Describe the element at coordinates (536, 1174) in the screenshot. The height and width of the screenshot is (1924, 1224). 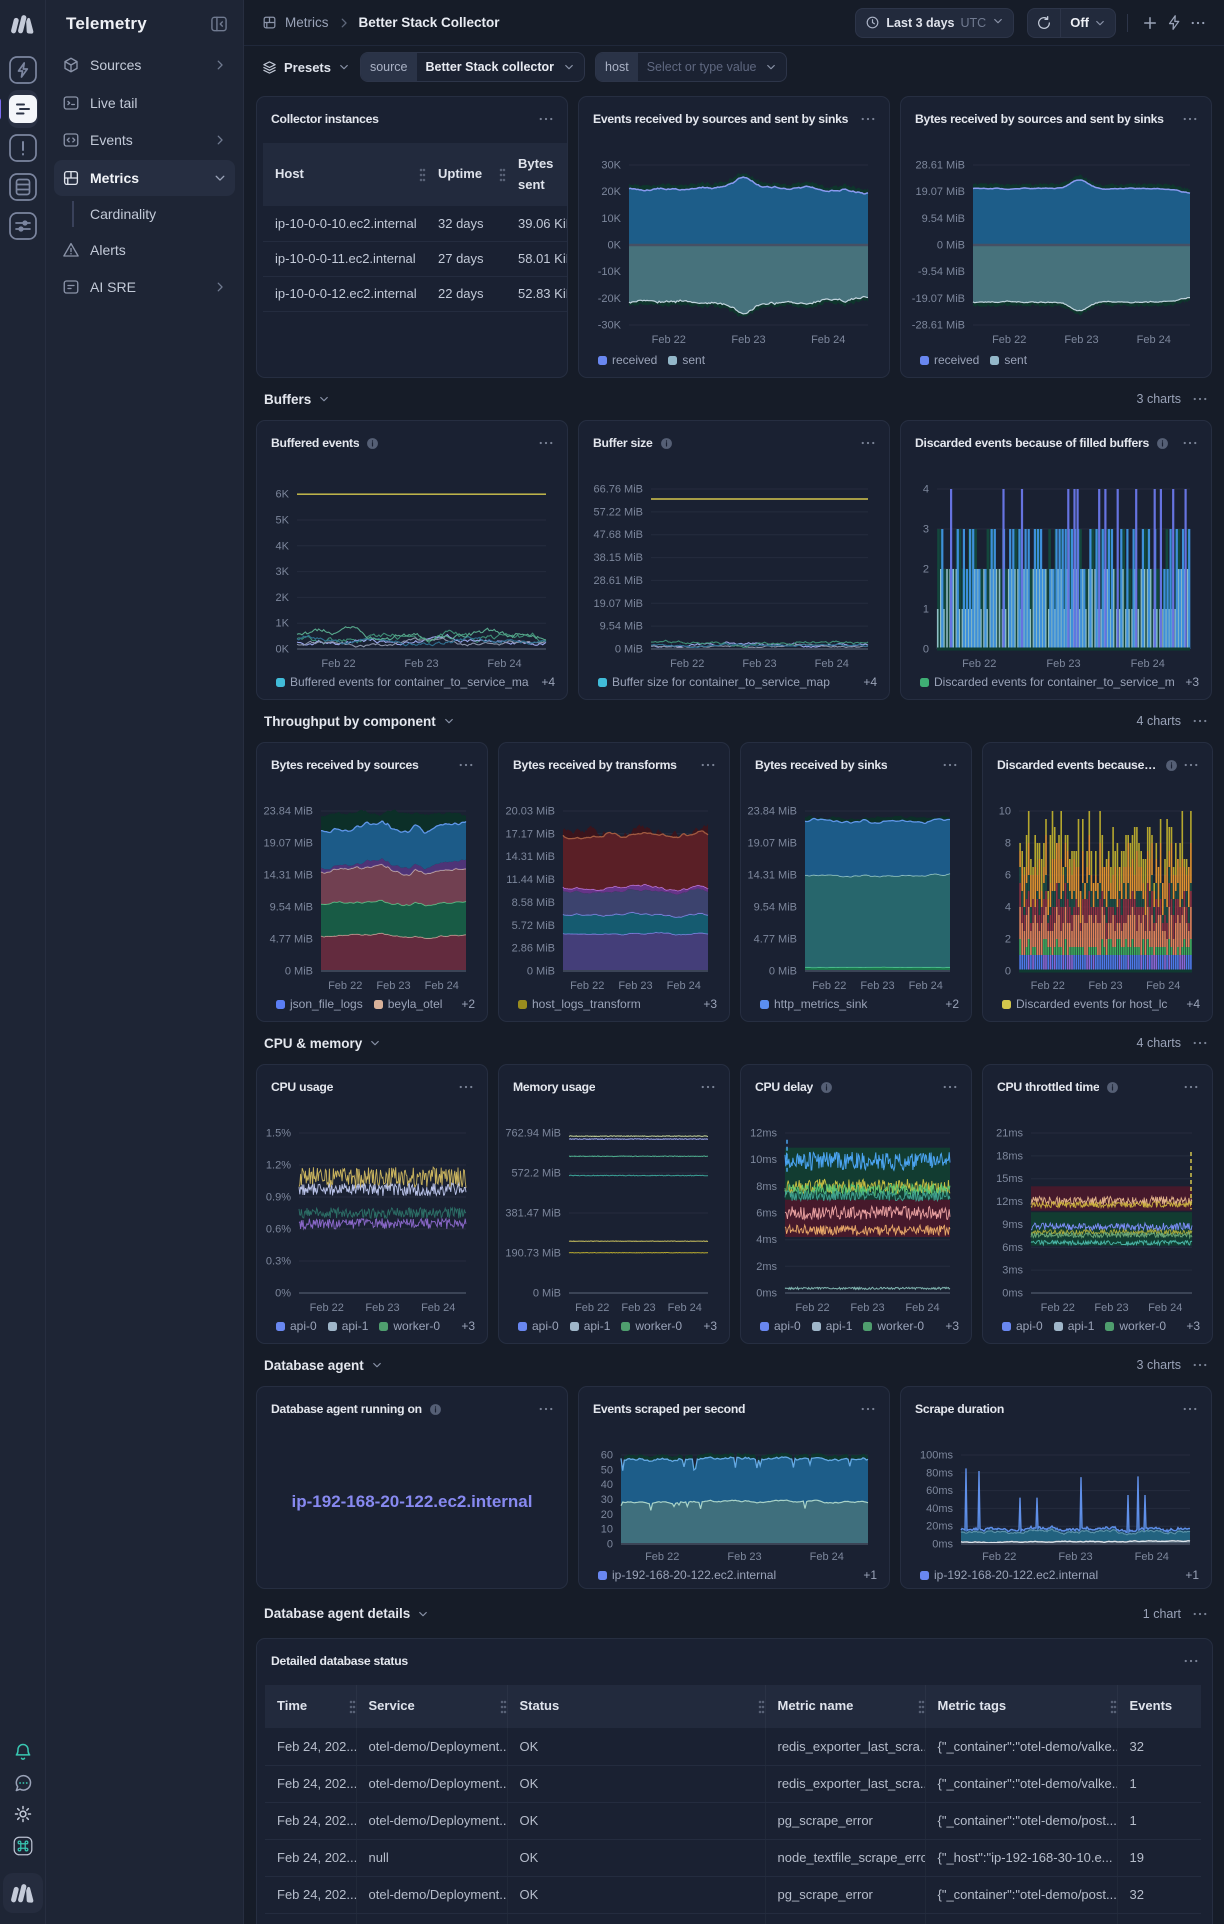
I see `svg-text: 572.2 MiB` at that location.